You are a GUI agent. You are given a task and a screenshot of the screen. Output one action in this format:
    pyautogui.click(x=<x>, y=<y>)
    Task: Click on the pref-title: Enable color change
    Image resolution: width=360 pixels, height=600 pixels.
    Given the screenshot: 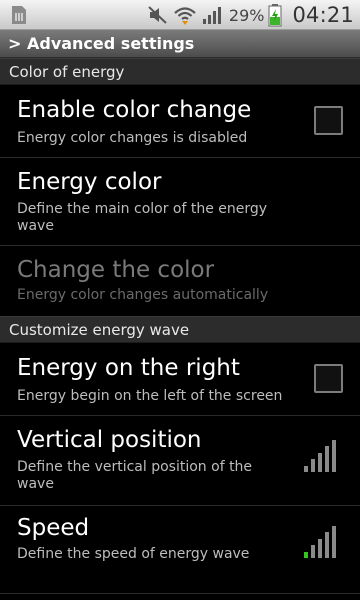 What is the action you would take?
    pyautogui.click(x=134, y=110)
    